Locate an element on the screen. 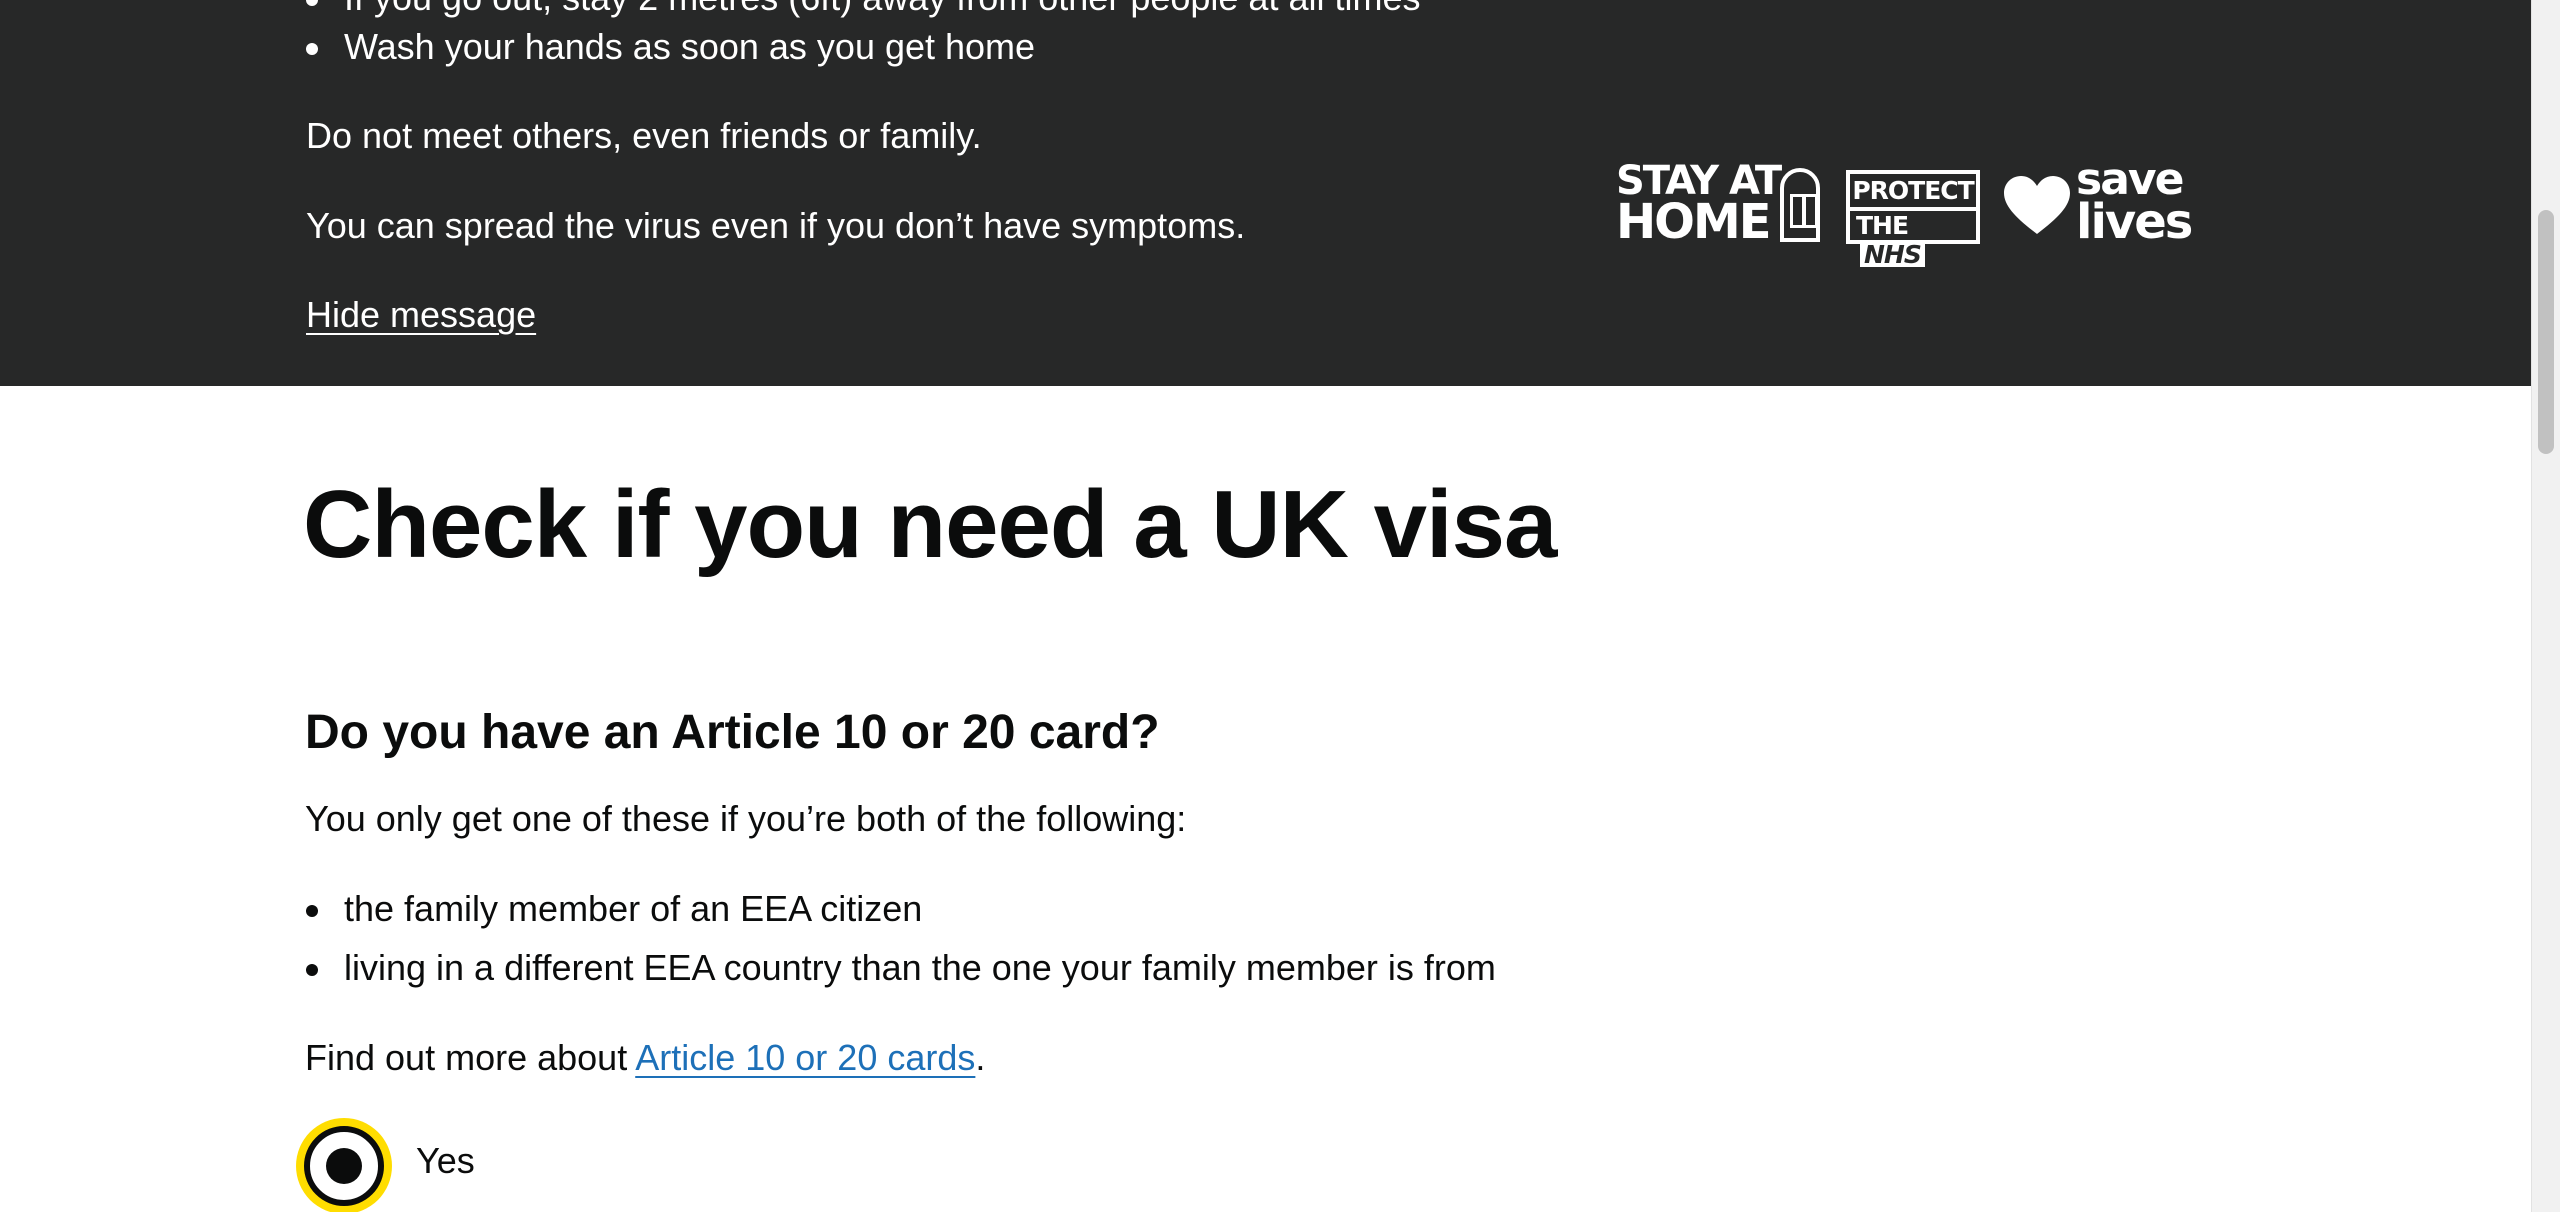 Image resolution: width=2560 pixels, height=1212 pixels. radio-yes is located at coordinates (344, 1166).